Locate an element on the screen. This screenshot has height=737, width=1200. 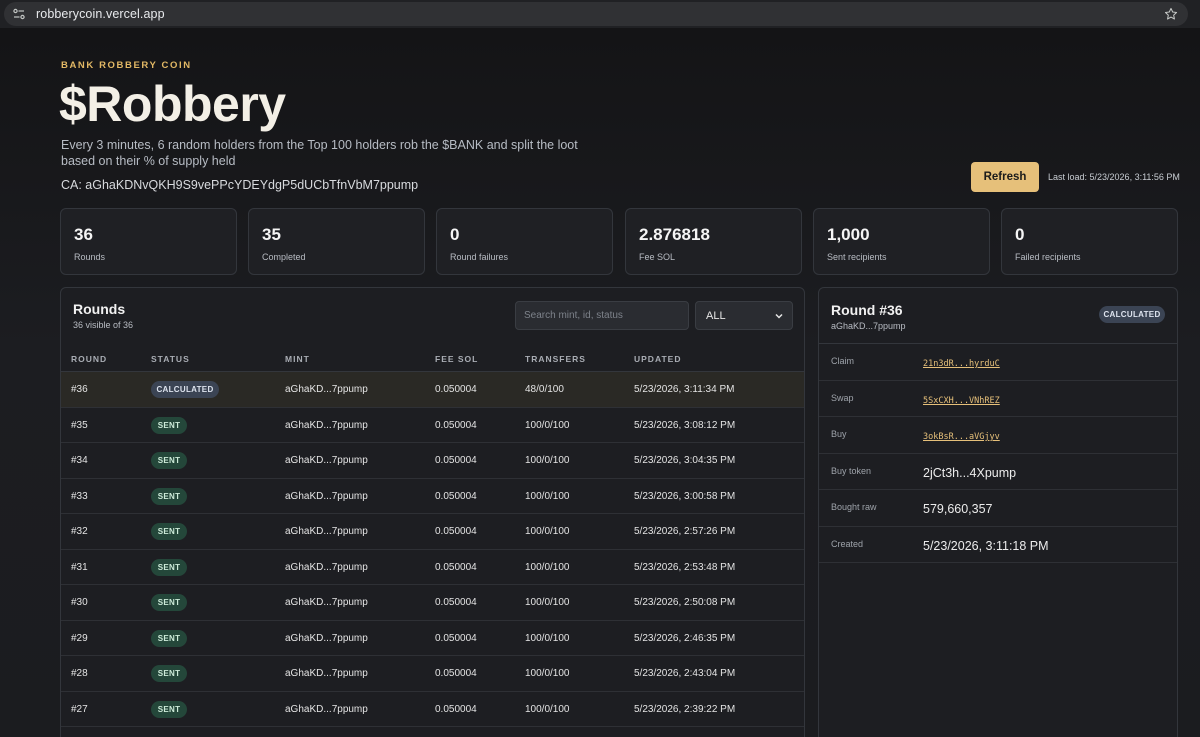
updated-time: 5/23/2026, 2:39:22 PM is located at coordinates (685, 709).